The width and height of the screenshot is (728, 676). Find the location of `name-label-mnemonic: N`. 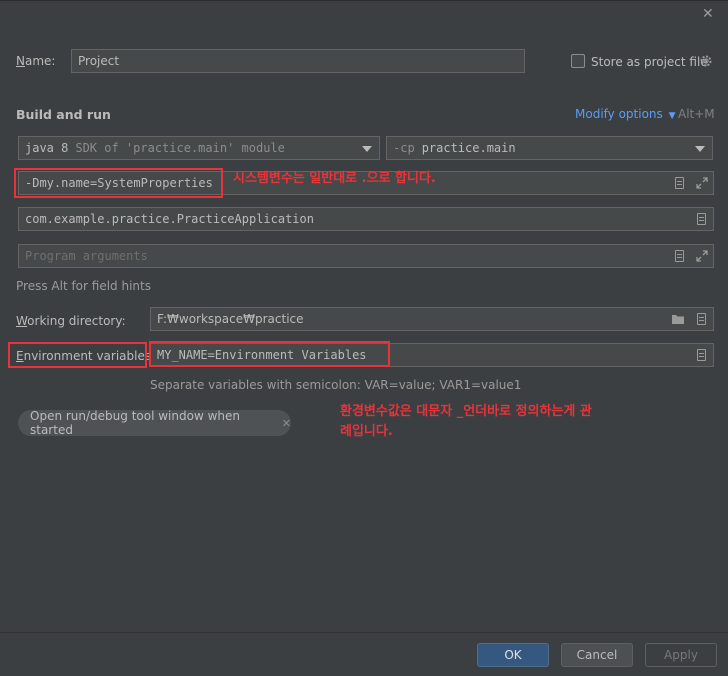

name-label-mnemonic: N is located at coordinates (20, 61).